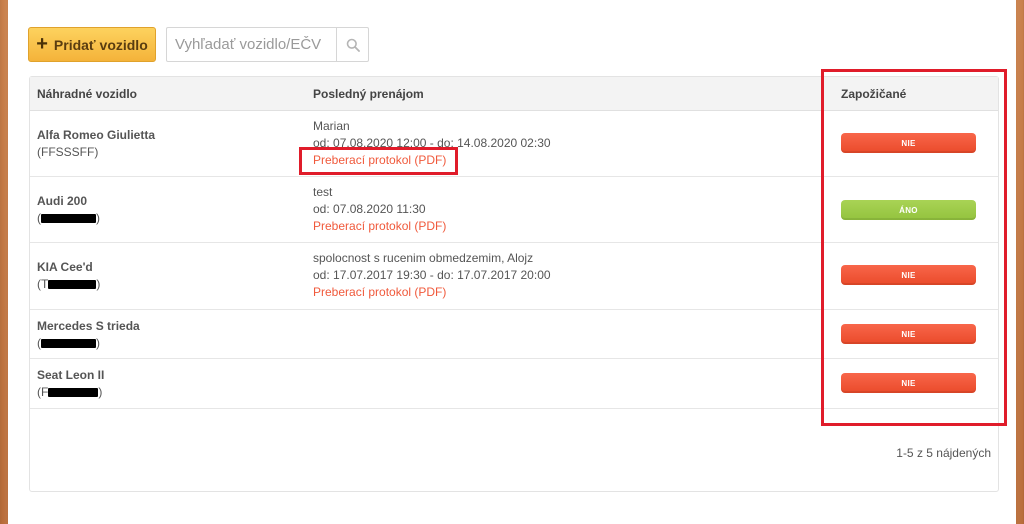  What do you see at coordinates (87, 94) in the screenshot?
I see `header-vehicle: Náhradné vozidlo` at bounding box center [87, 94].